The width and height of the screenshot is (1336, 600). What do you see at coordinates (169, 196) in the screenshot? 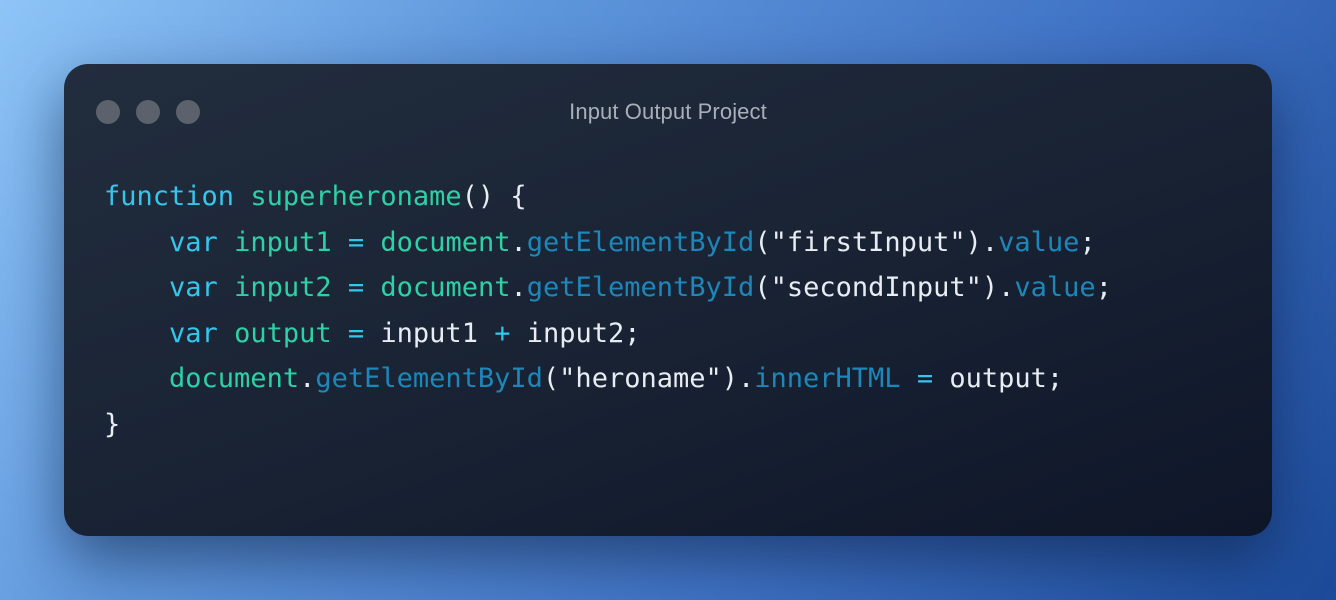
I see `code-token-keyword: function` at bounding box center [169, 196].